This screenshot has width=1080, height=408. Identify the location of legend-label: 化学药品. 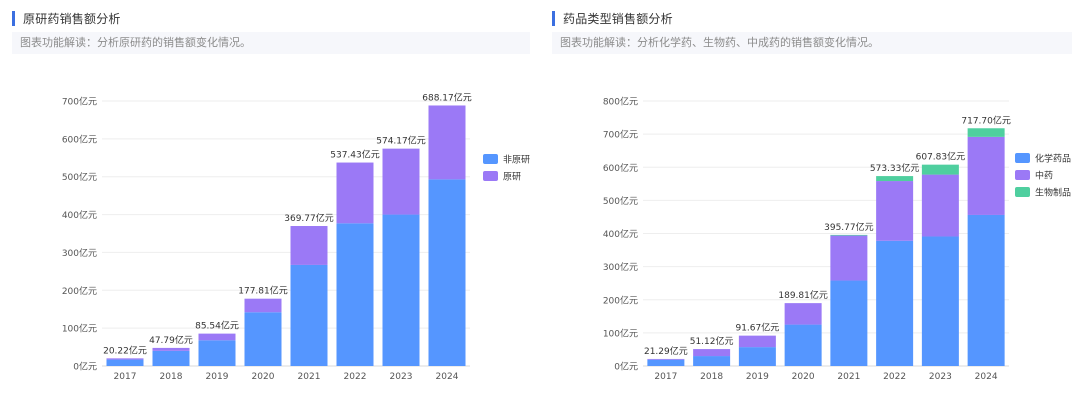
(1053, 159).